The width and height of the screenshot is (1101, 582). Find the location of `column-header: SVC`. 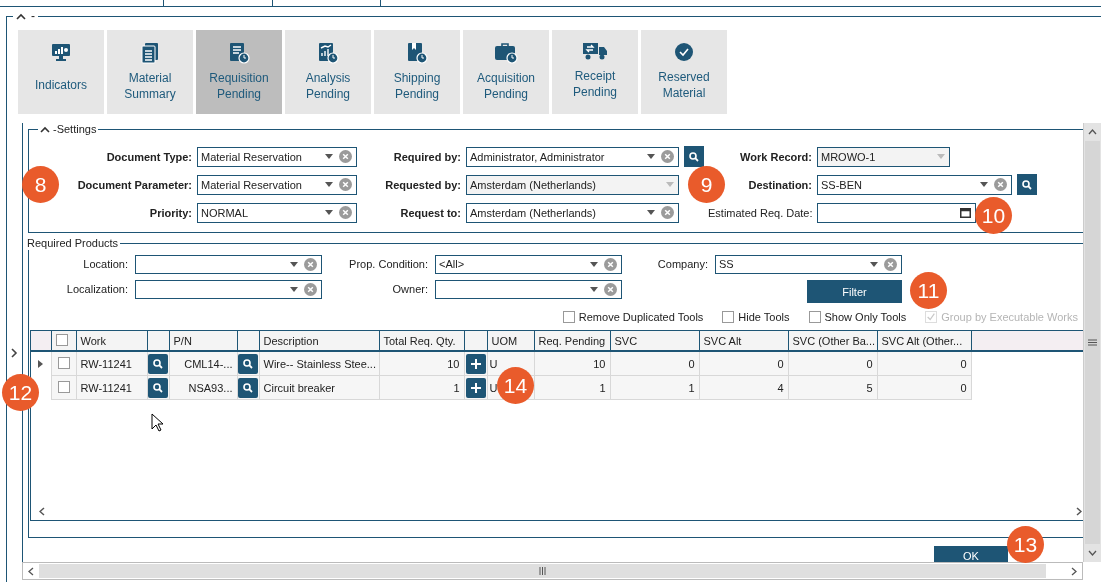

column-header: SVC is located at coordinates (626, 340).